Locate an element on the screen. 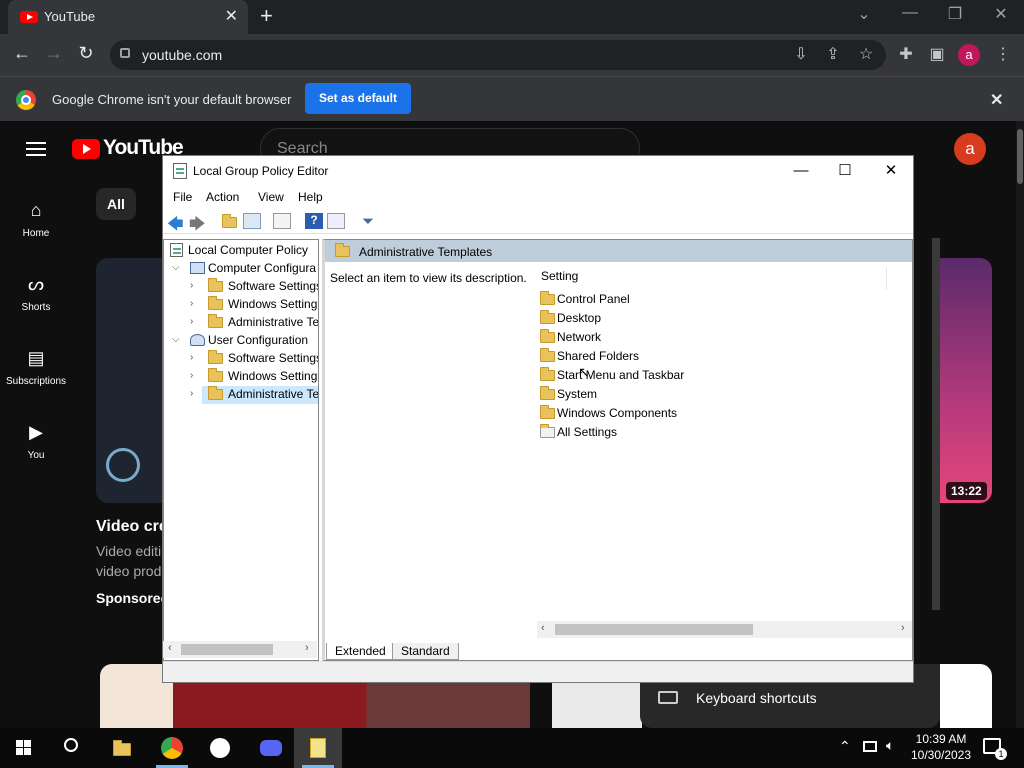 The image size is (1024, 768). address-bar: youtube.com is located at coordinates (498, 55).